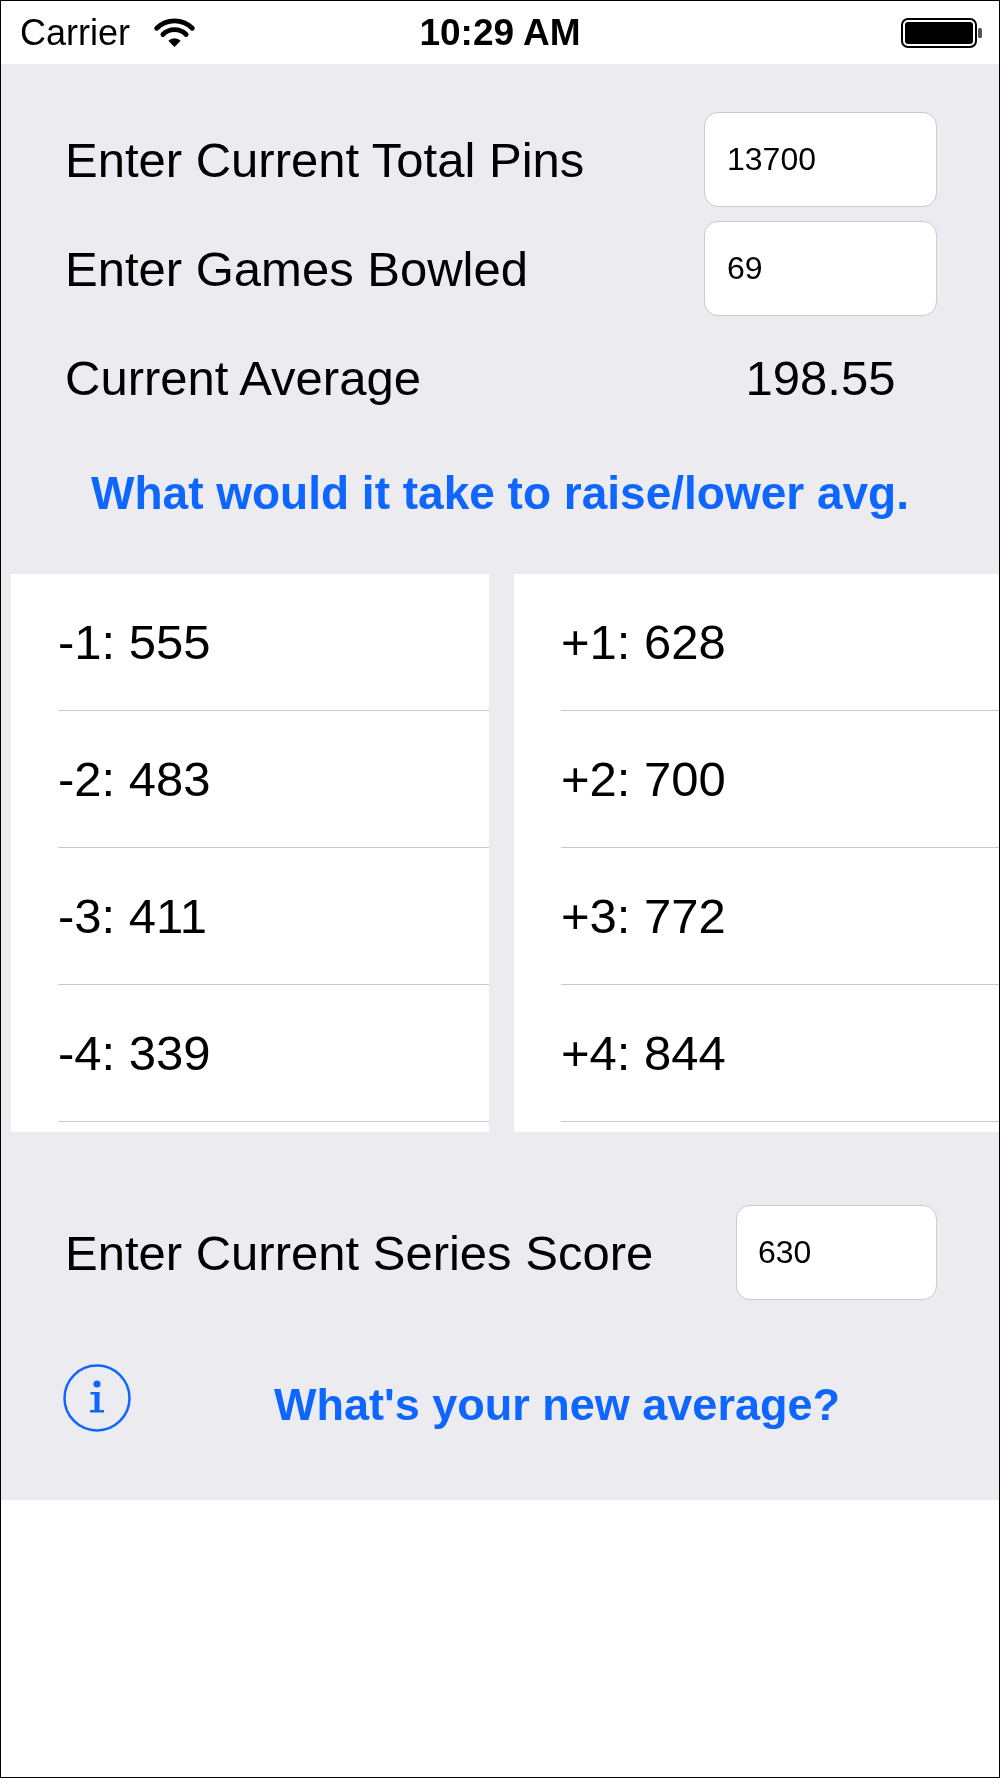 The width and height of the screenshot is (1000, 1778). Describe the element at coordinates (942, 32) in the screenshot. I see `battery-icon` at that location.